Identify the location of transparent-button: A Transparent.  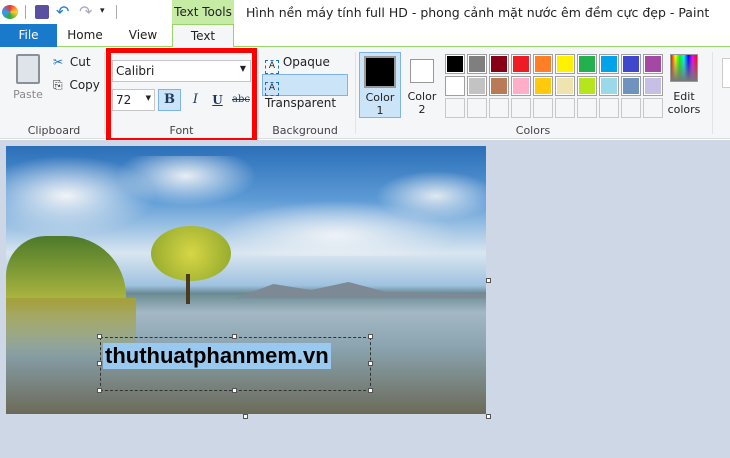
(305, 92).